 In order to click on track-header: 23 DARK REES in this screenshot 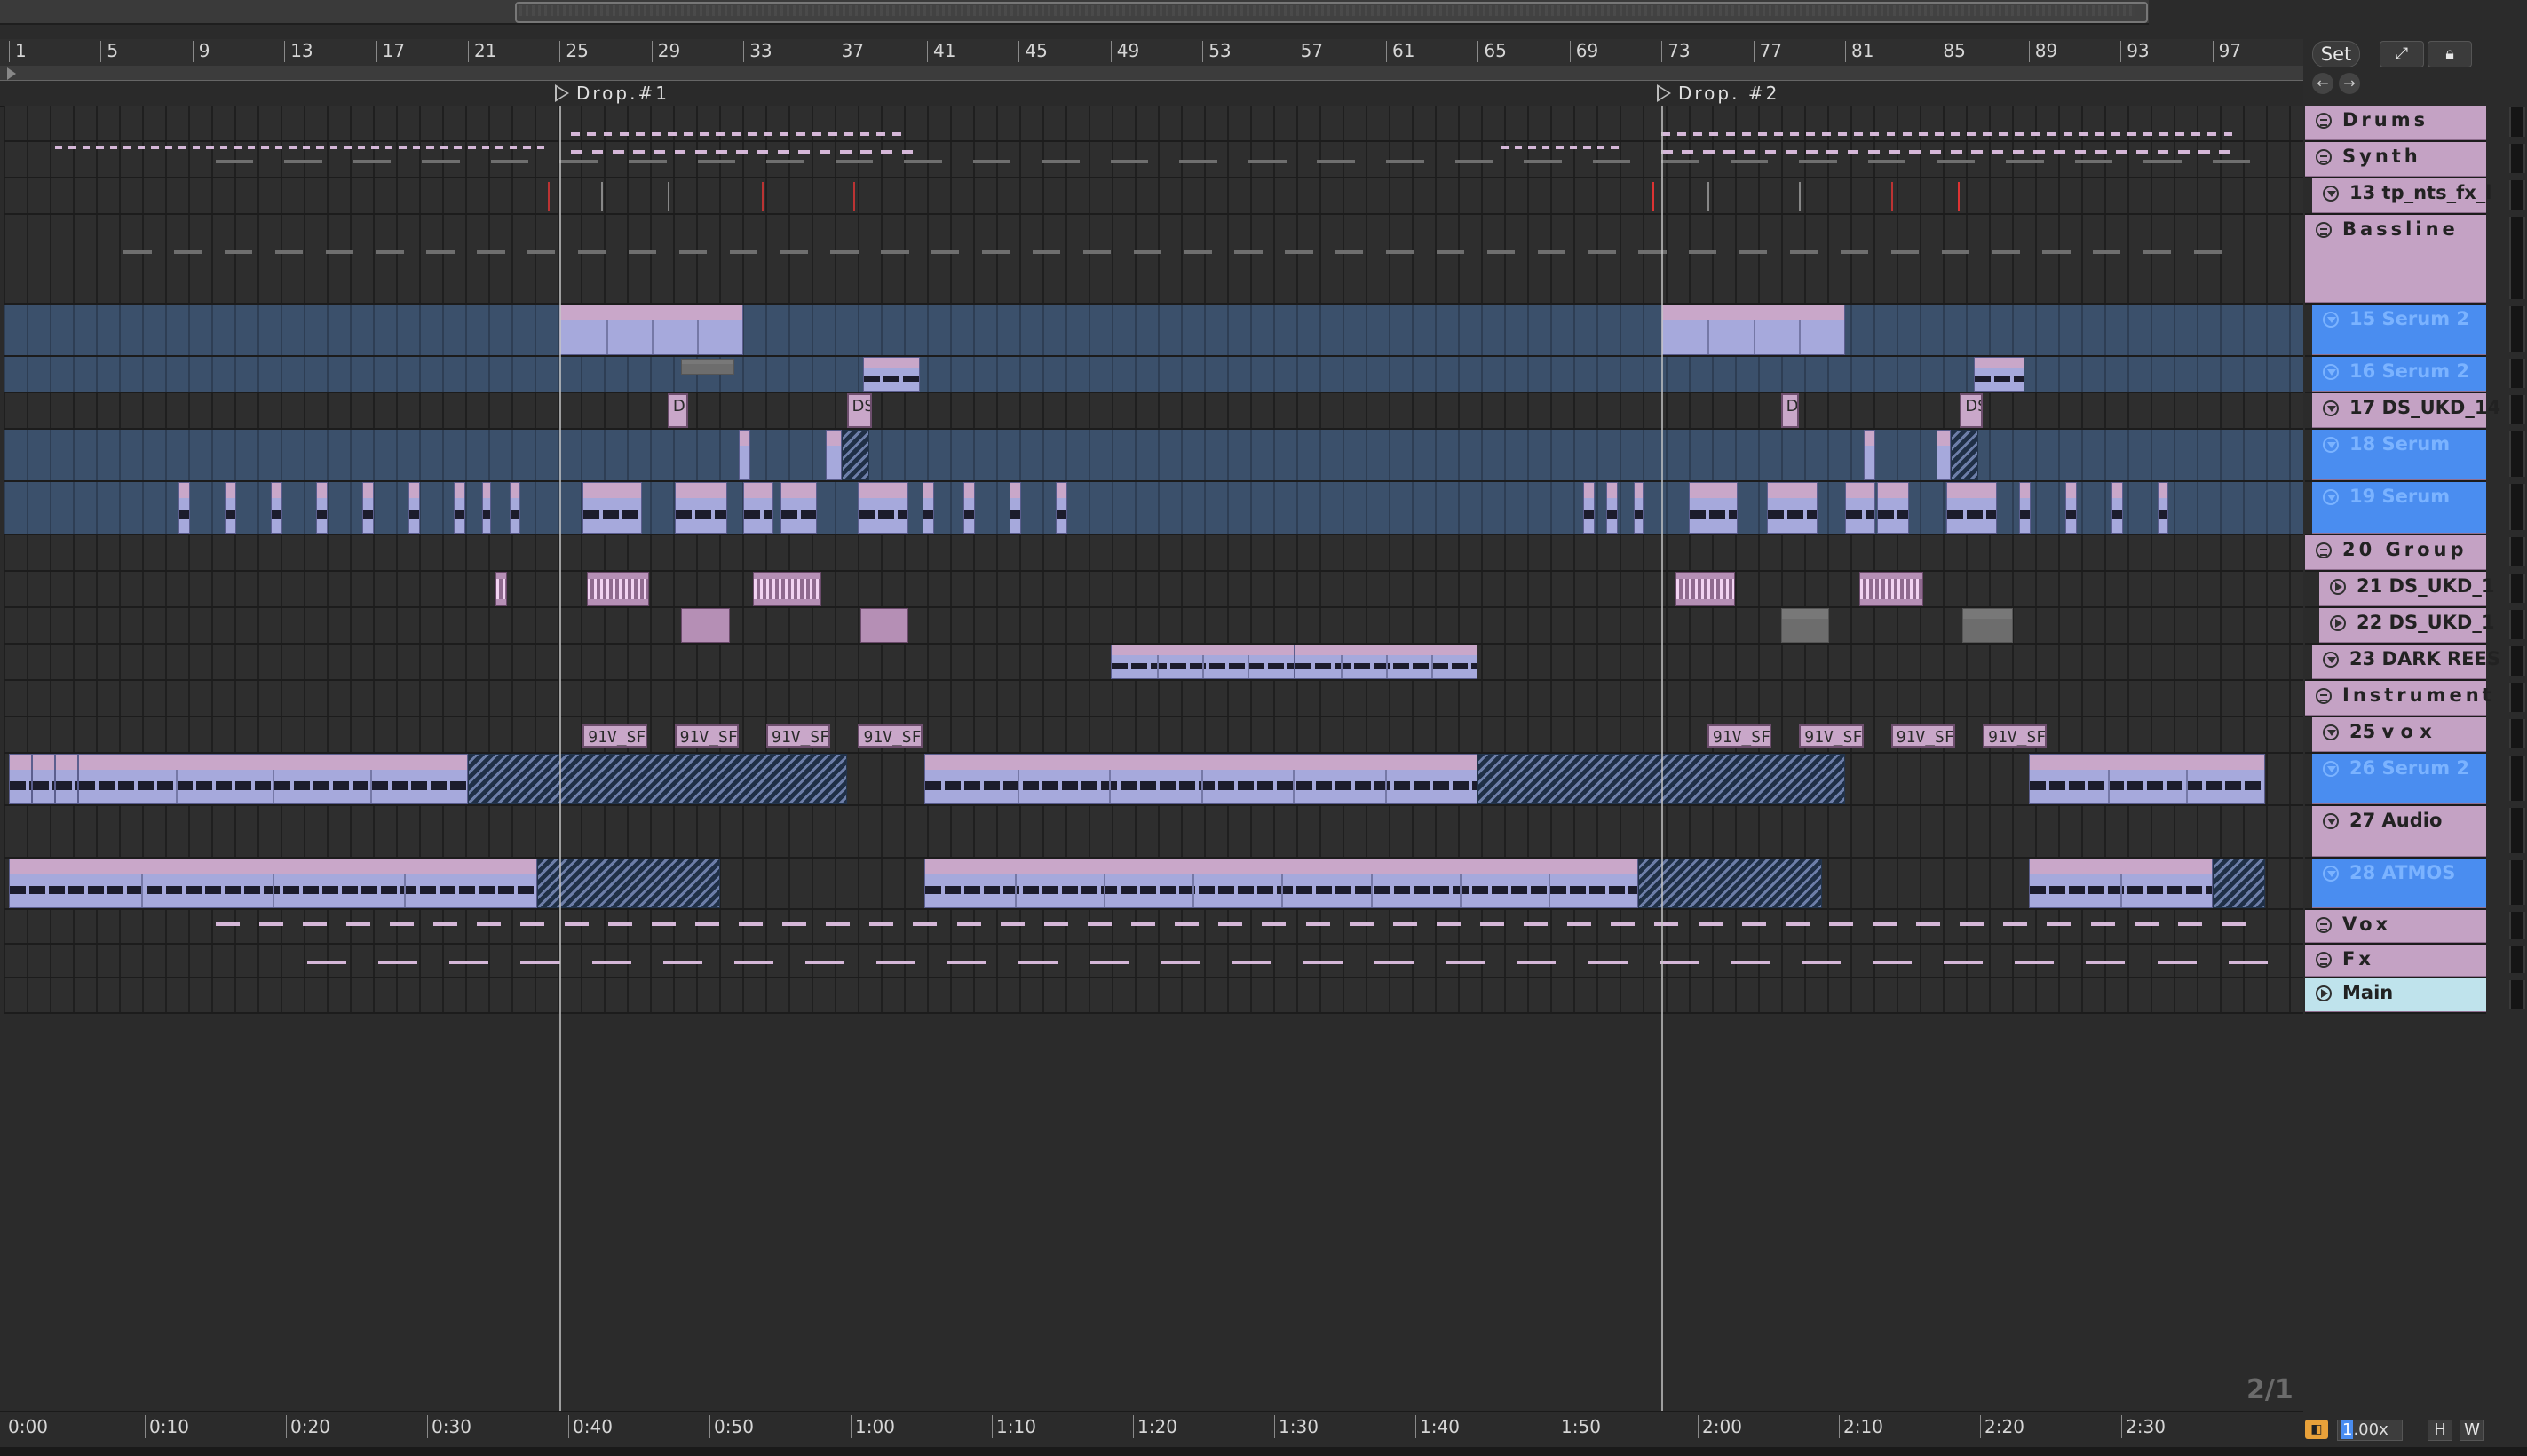, I will do `click(2415, 663)`.